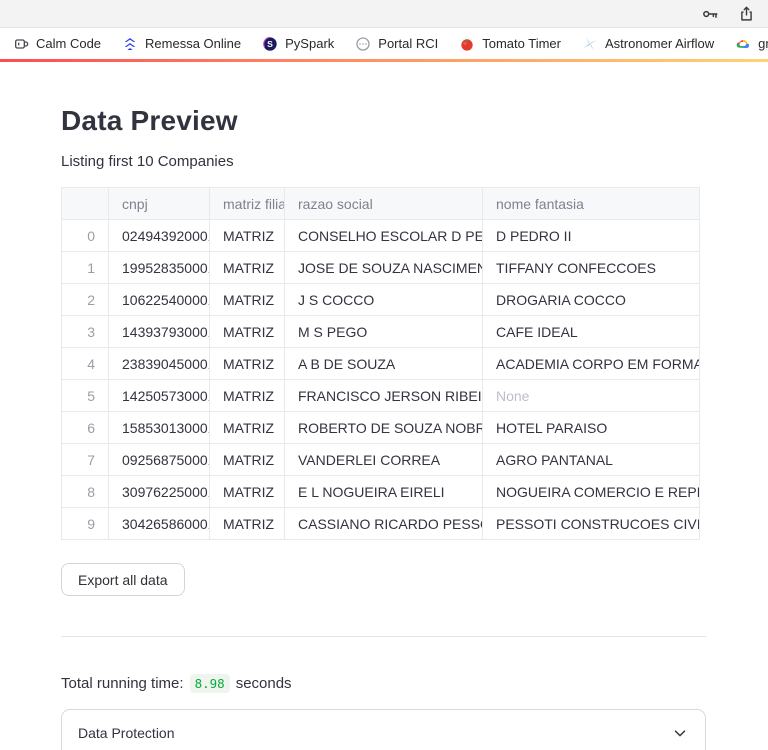 The width and height of the screenshot is (768, 750). I want to click on table-cell: 02494392000118, so click(159, 235).